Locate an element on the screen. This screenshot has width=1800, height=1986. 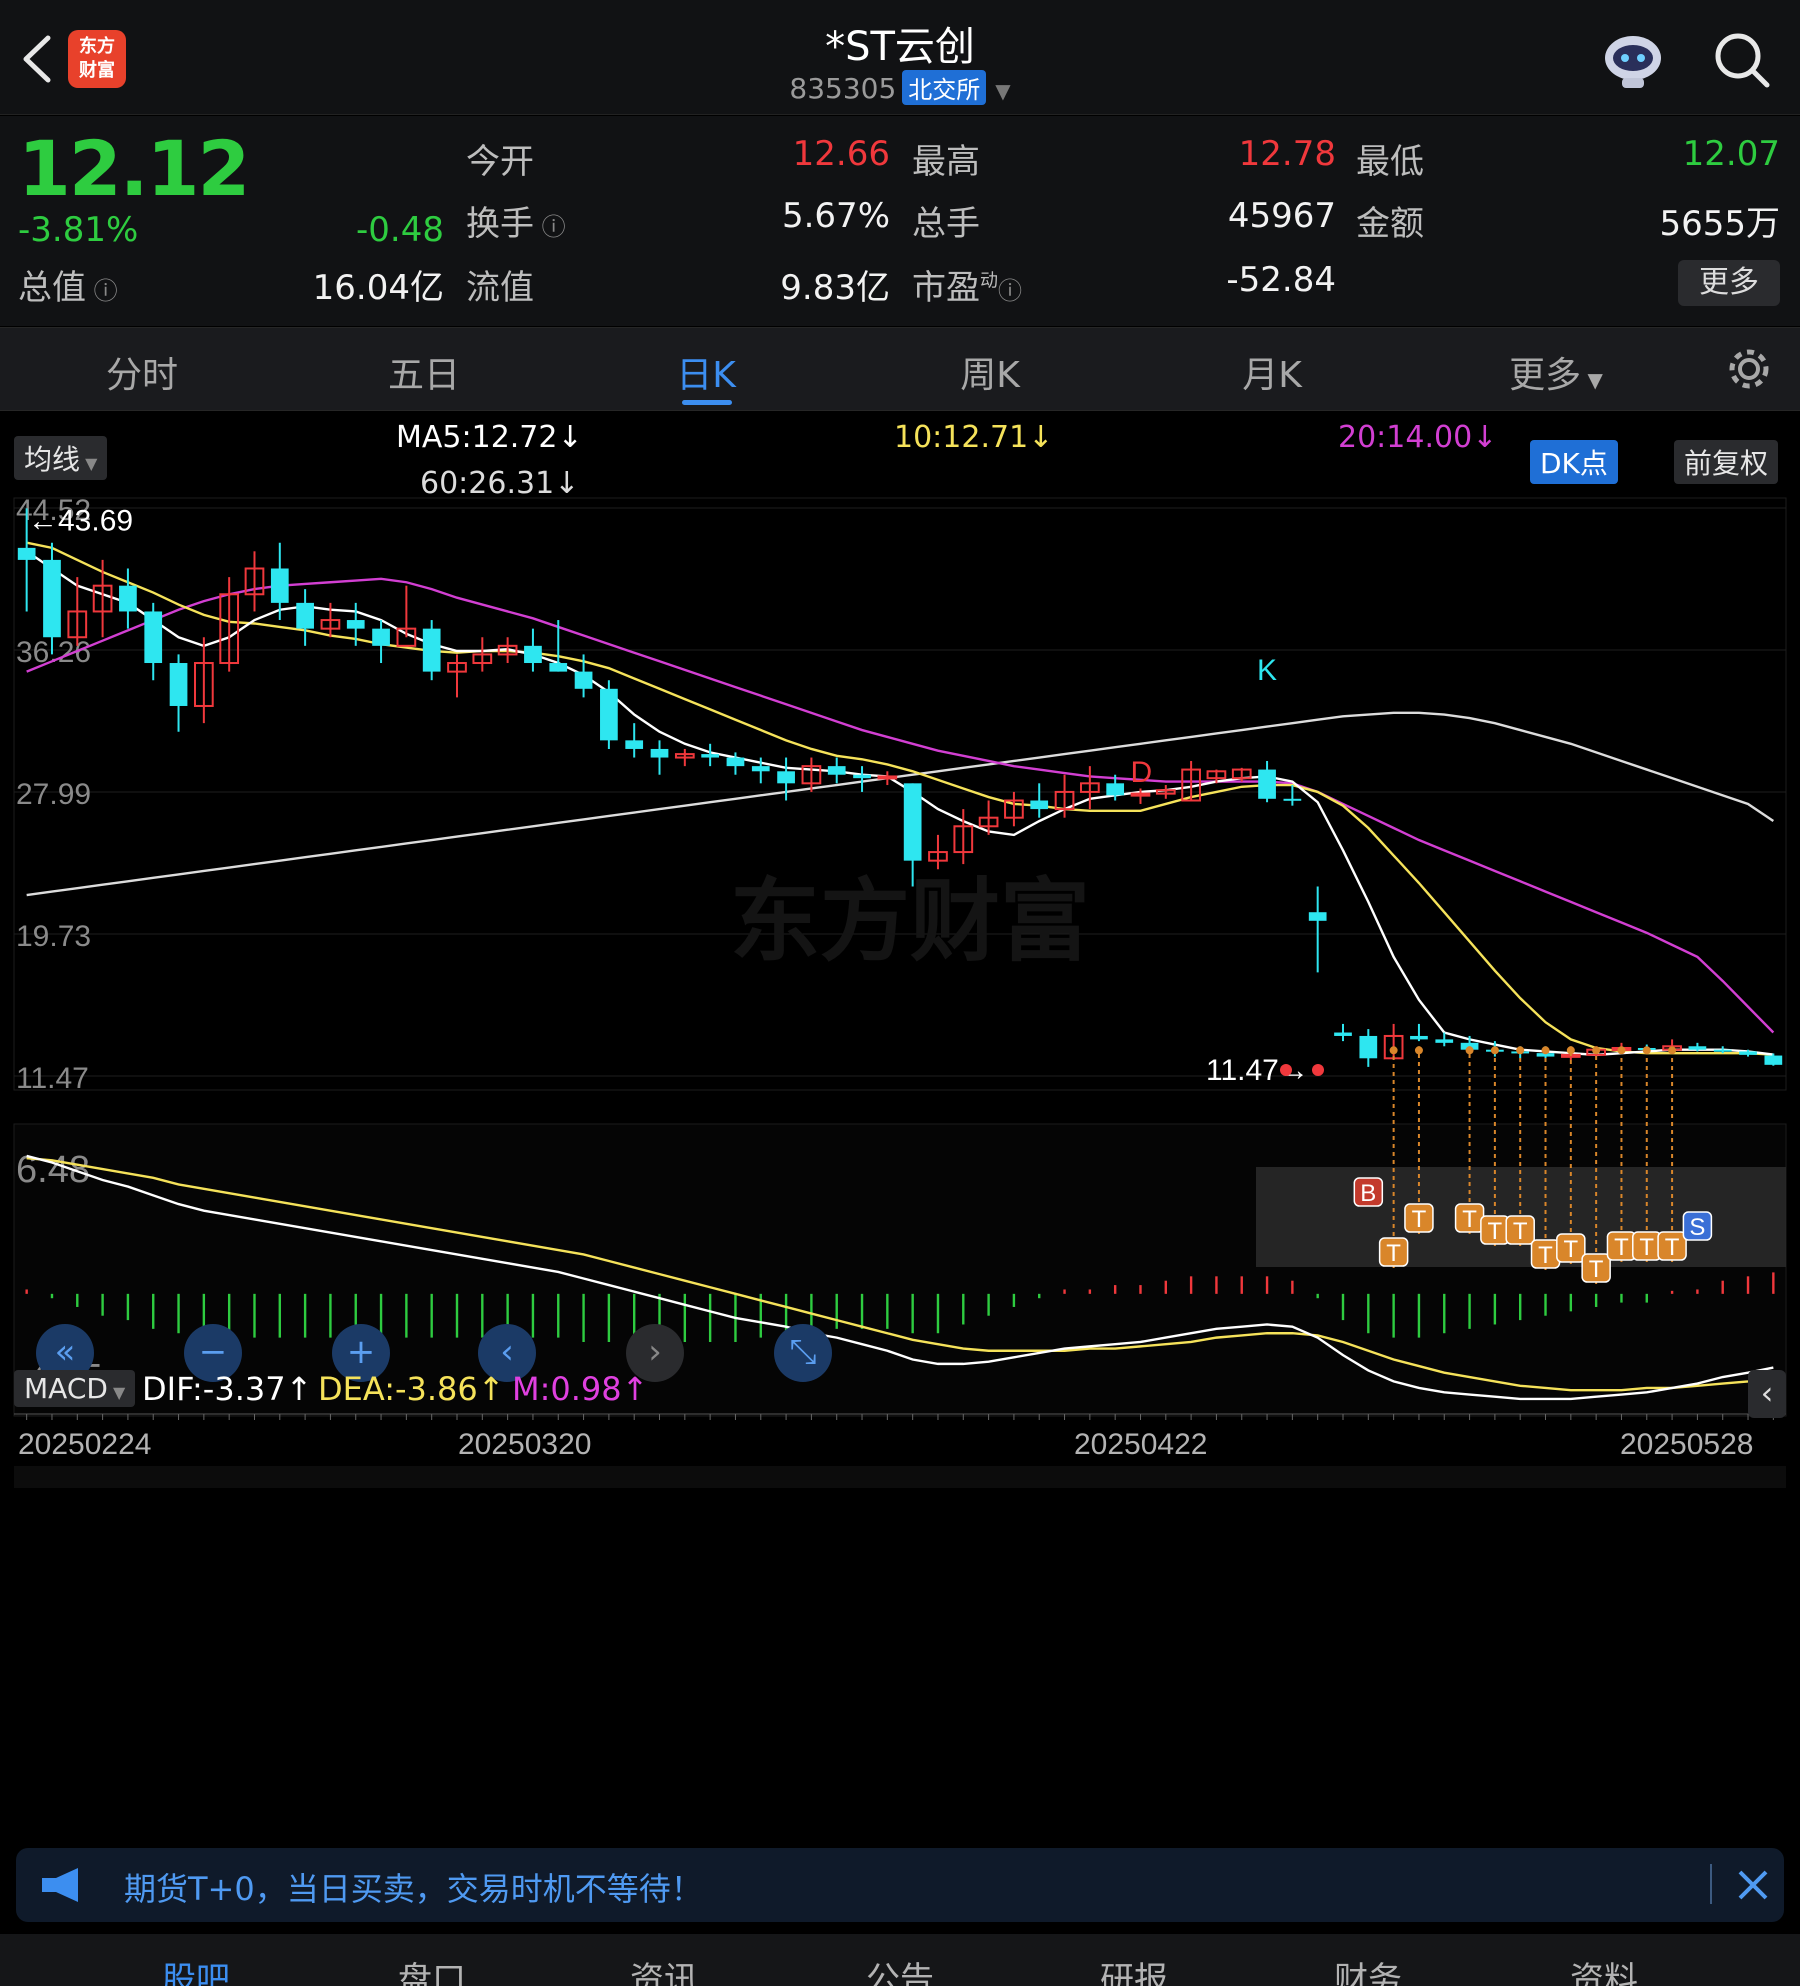
float-label: 流值 is located at coordinates (500, 288).